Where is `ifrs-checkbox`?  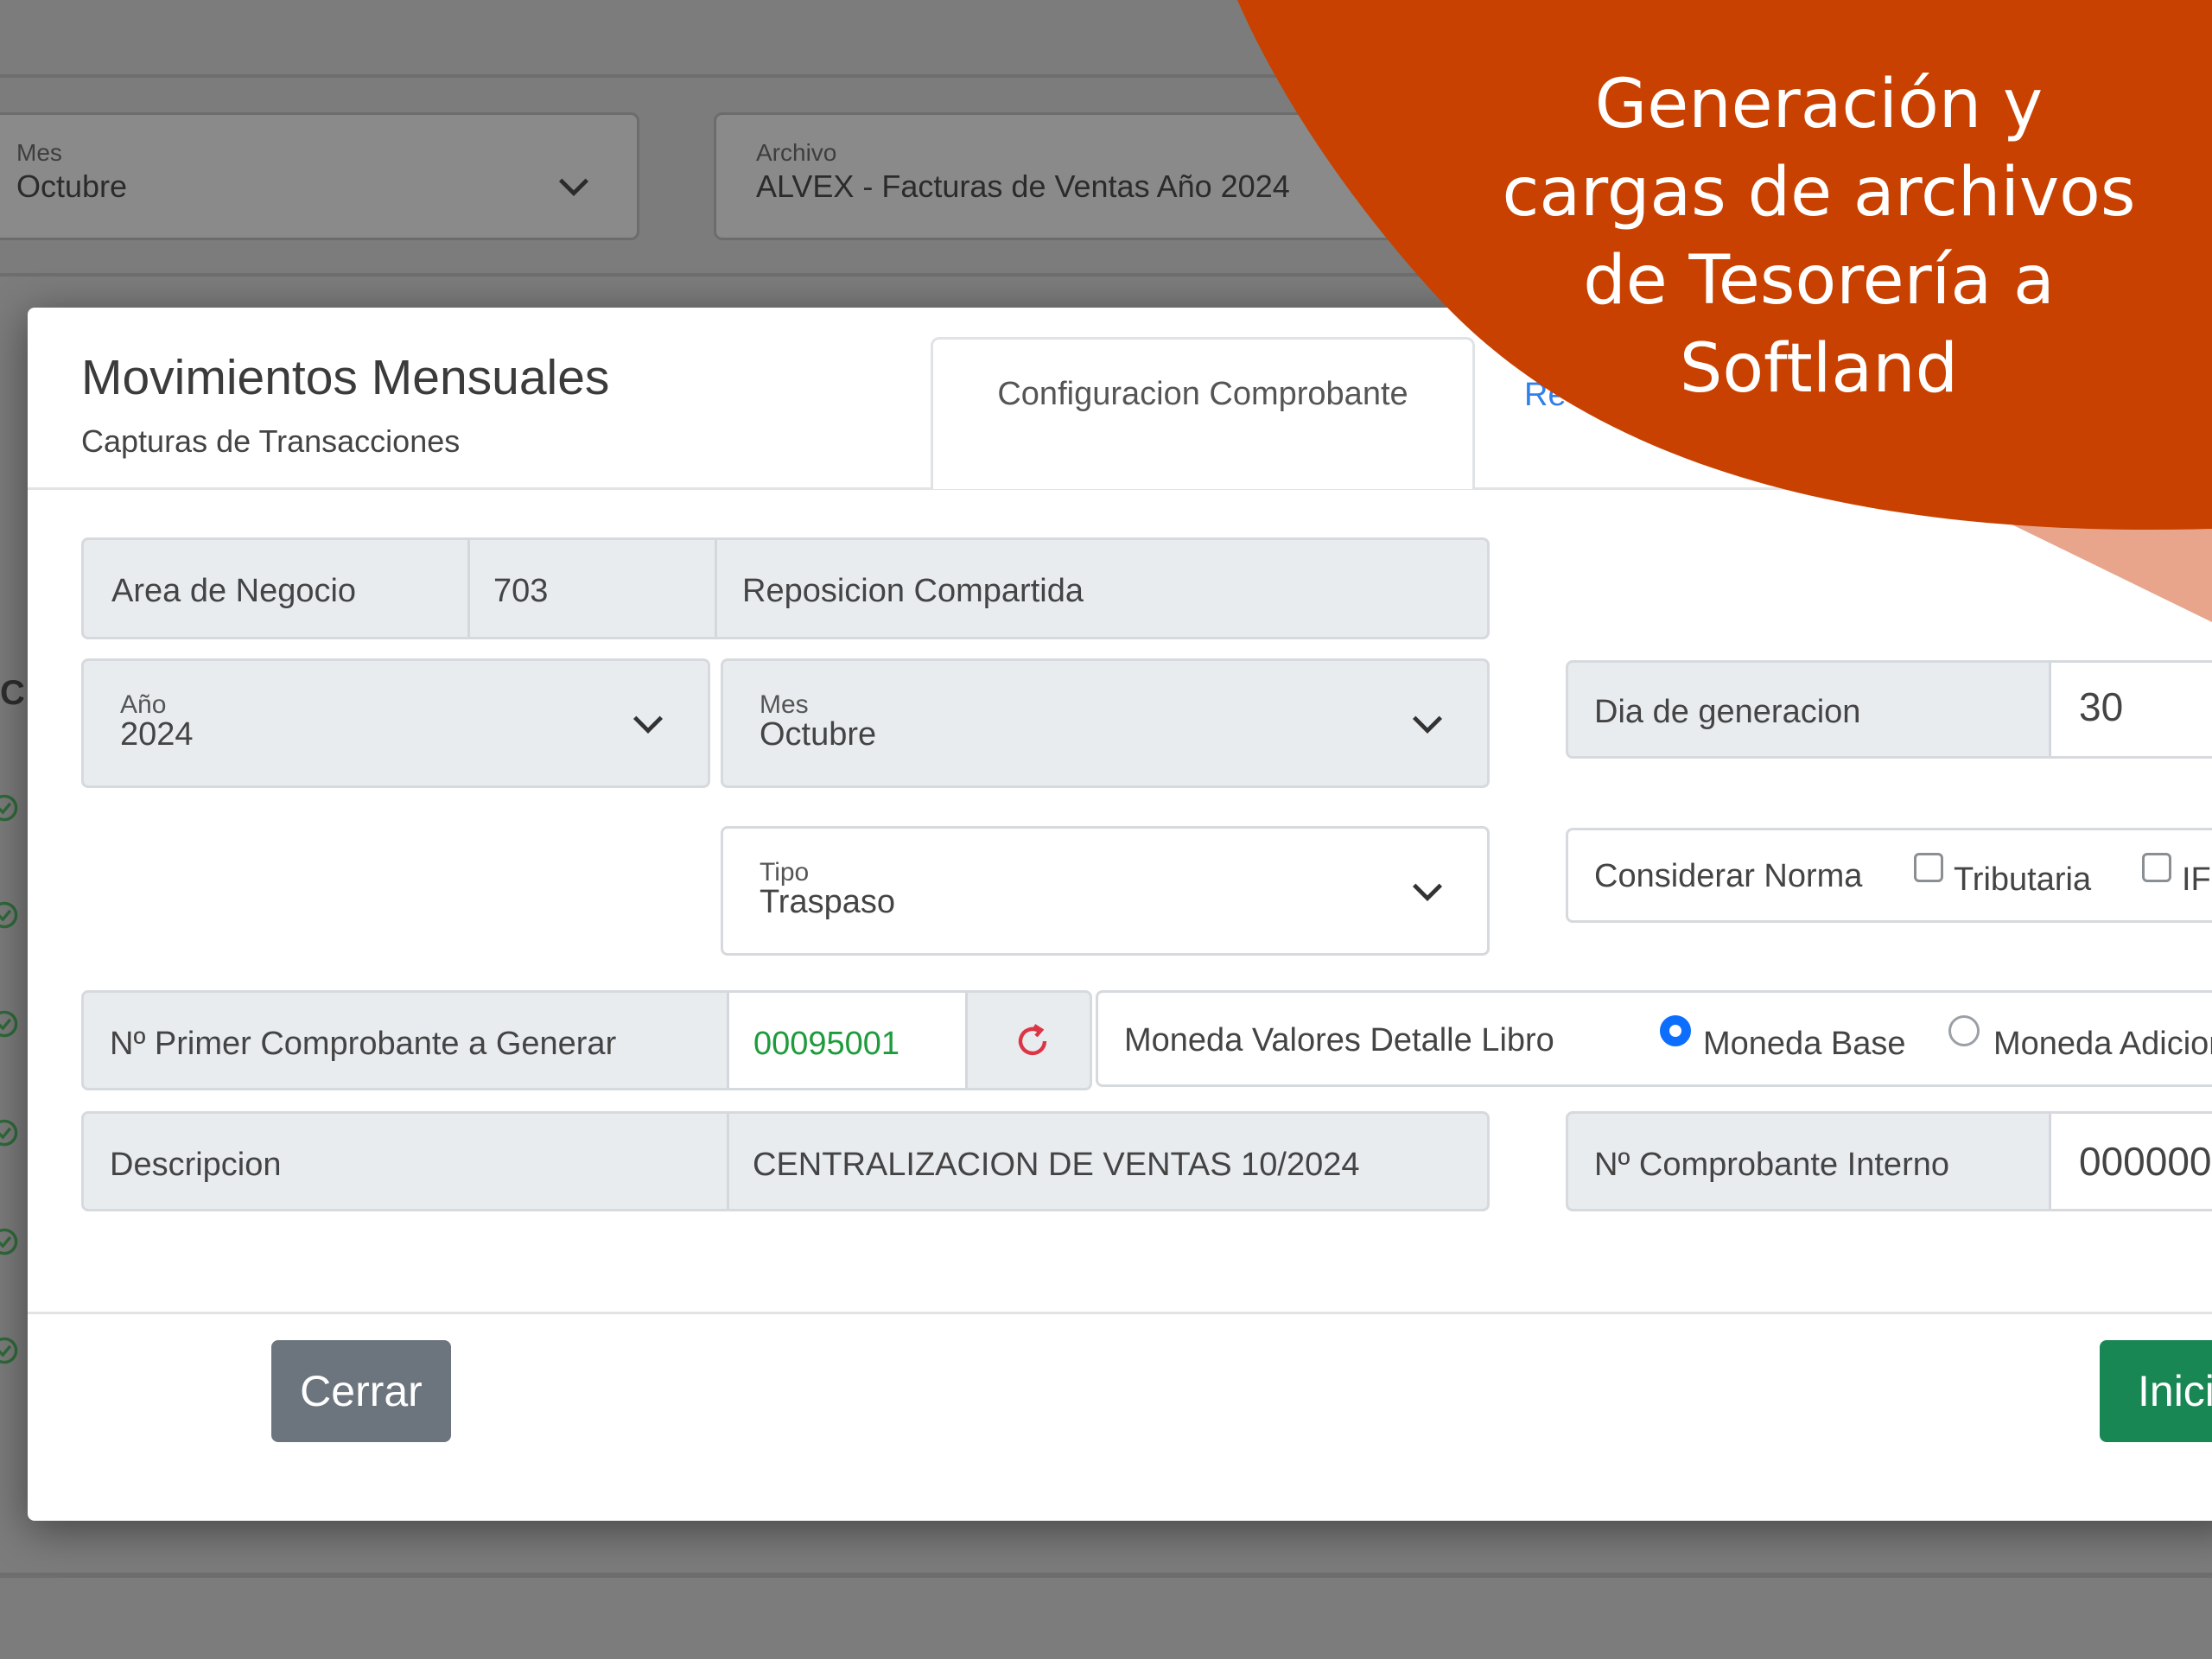 ifrs-checkbox is located at coordinates (2156, 867).